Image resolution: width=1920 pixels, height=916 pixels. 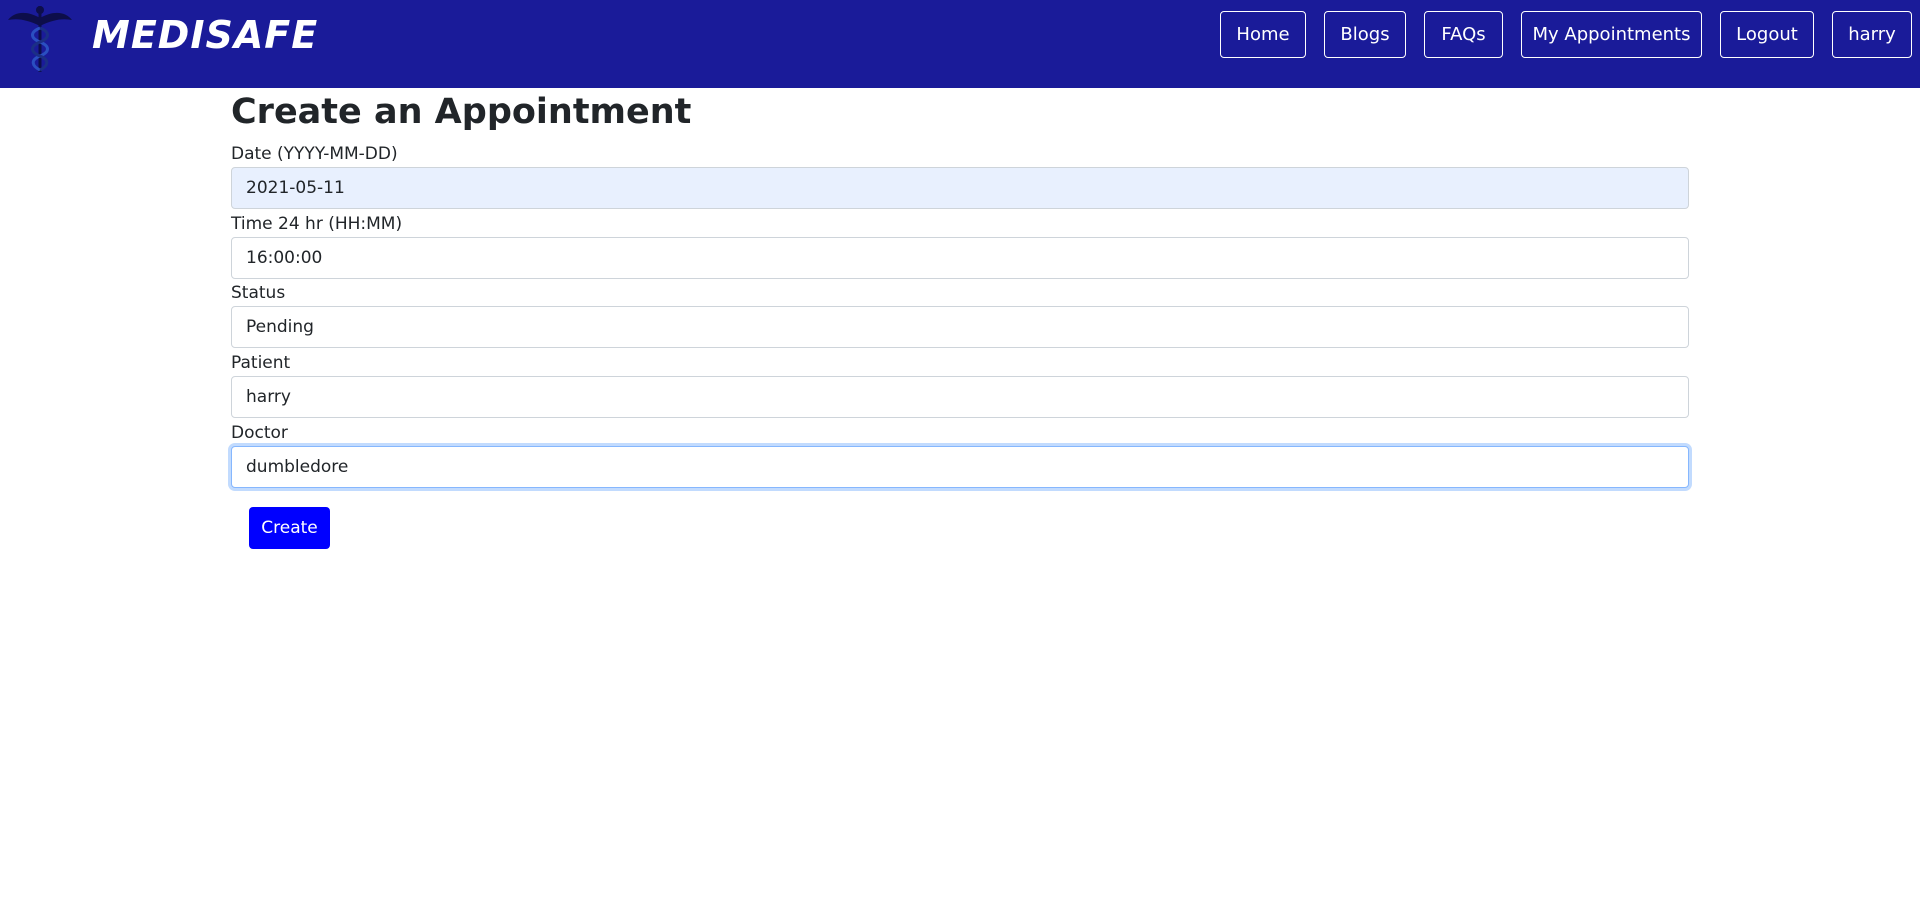 I want to click on nav-logout-button: Logout, so click(x=1767, y=34).